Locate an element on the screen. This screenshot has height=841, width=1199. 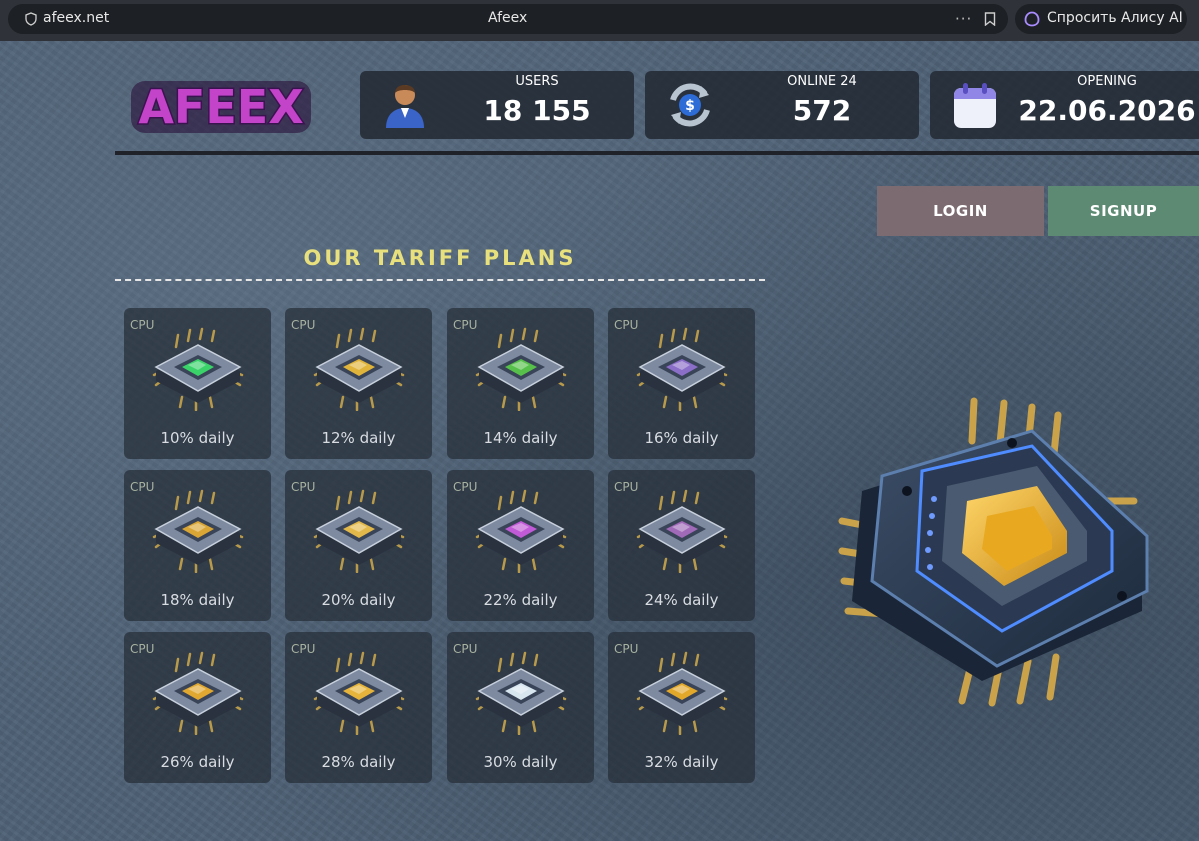
opening-value: 22.06.2026 is located at coordinates (1107, 110).